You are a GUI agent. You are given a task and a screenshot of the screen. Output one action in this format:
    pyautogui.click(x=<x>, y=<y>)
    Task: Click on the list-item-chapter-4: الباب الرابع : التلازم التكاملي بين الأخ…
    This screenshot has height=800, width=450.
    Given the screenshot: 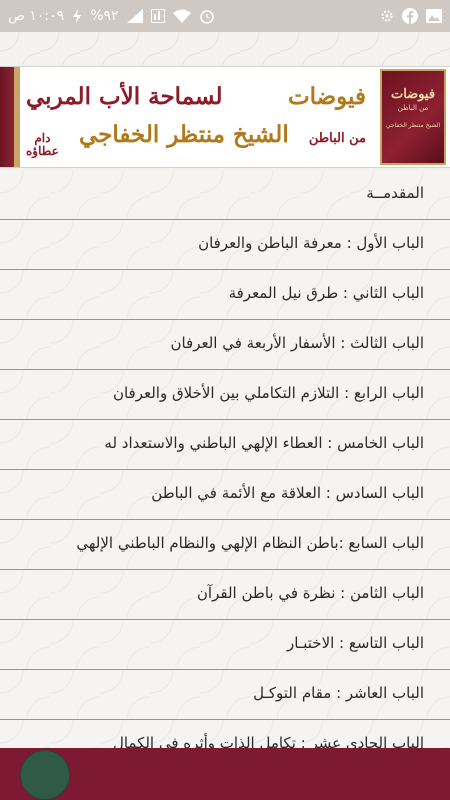 What is the action you would take?
    pyautogui.click(x=225, y=395)
    